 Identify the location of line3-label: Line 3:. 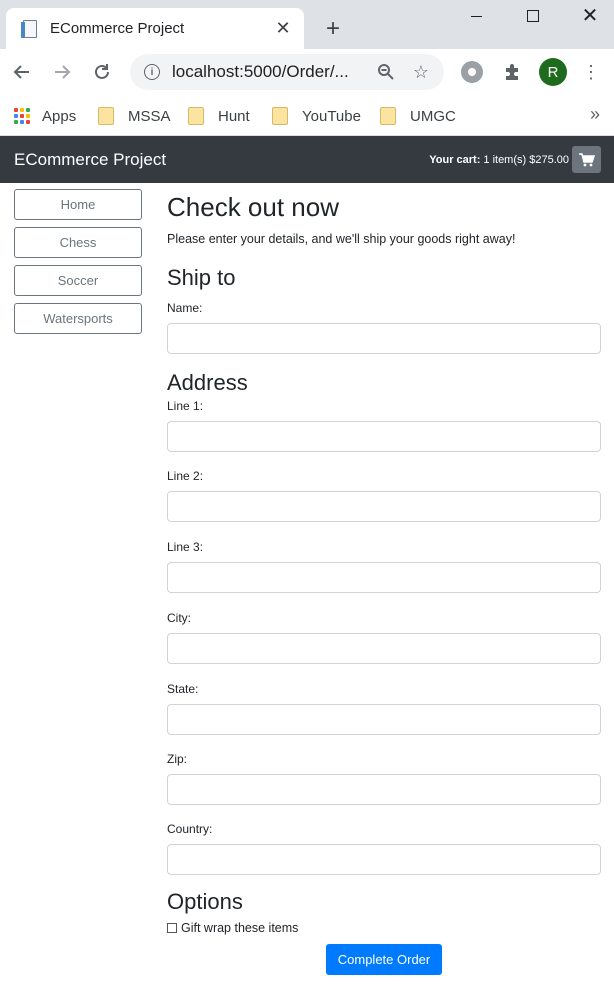
(185, 547).